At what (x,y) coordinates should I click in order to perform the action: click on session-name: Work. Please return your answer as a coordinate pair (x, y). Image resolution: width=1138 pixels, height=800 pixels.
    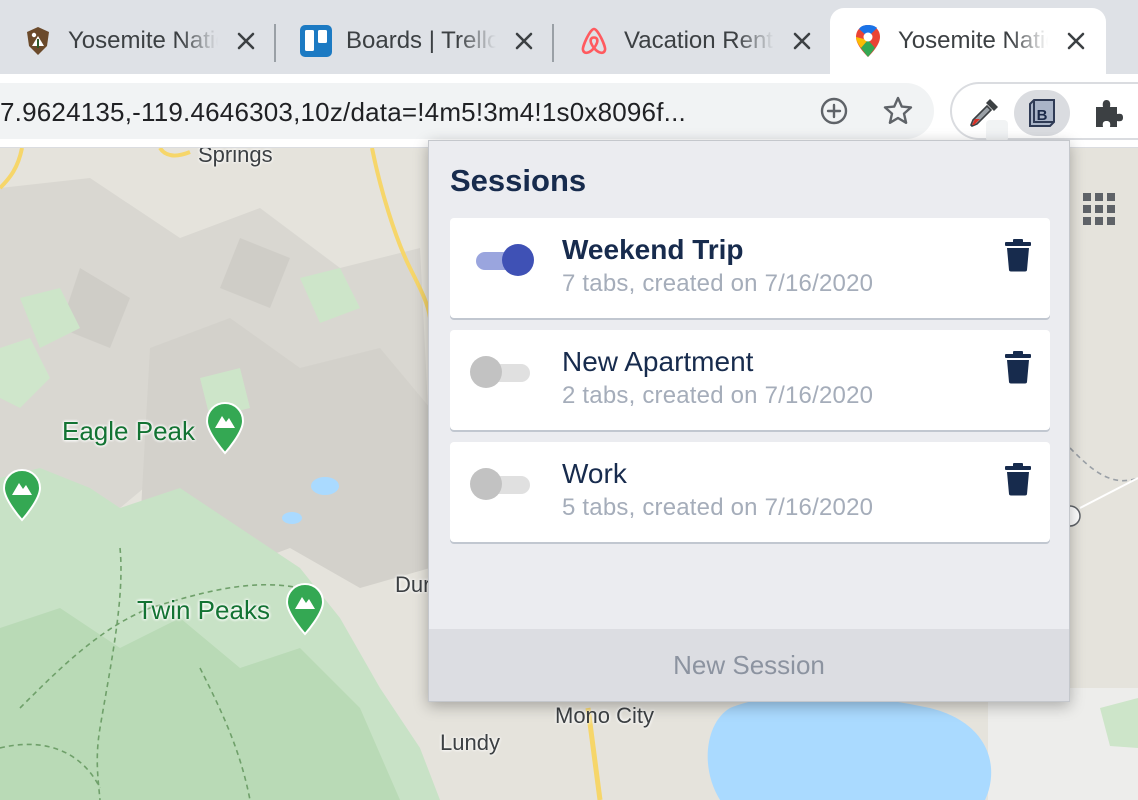
    Looking at the image, I should click on (594, 473).